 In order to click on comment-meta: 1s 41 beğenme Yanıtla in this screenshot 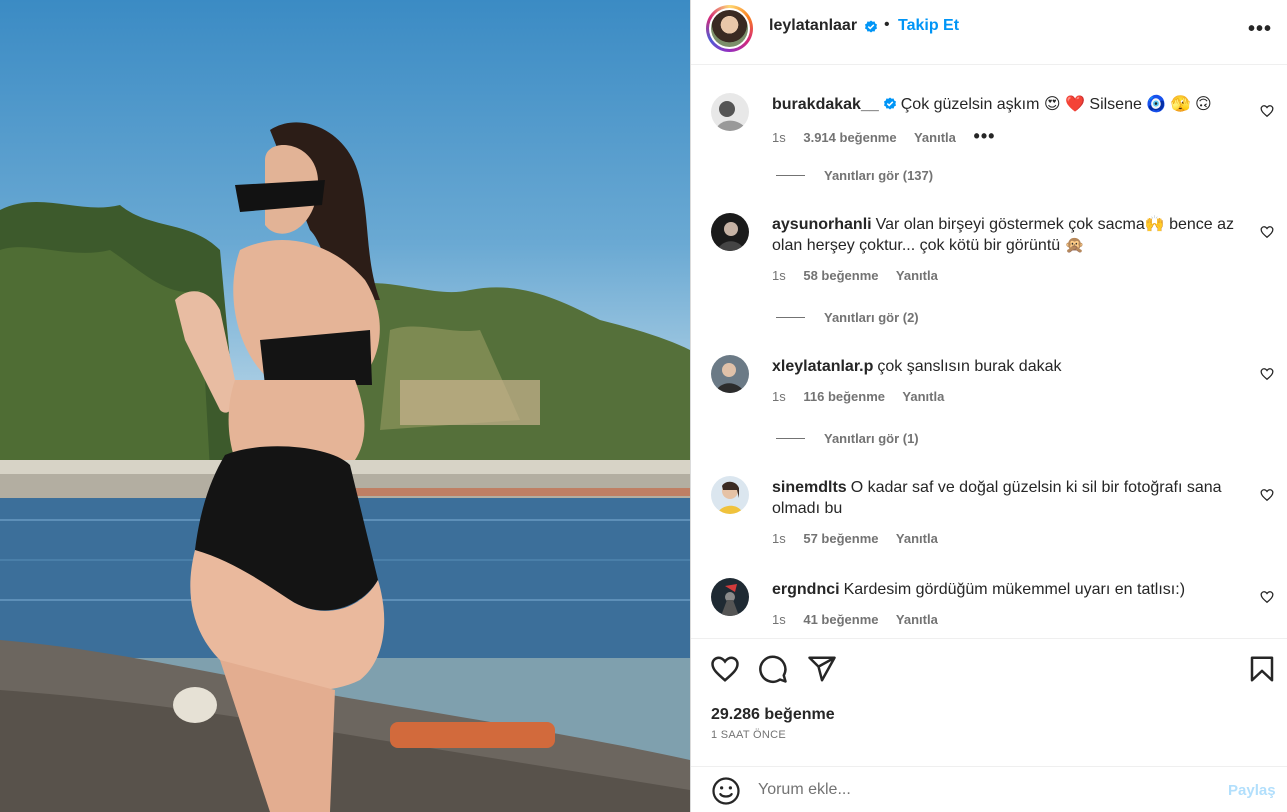, I will do `click(862, 619)`.